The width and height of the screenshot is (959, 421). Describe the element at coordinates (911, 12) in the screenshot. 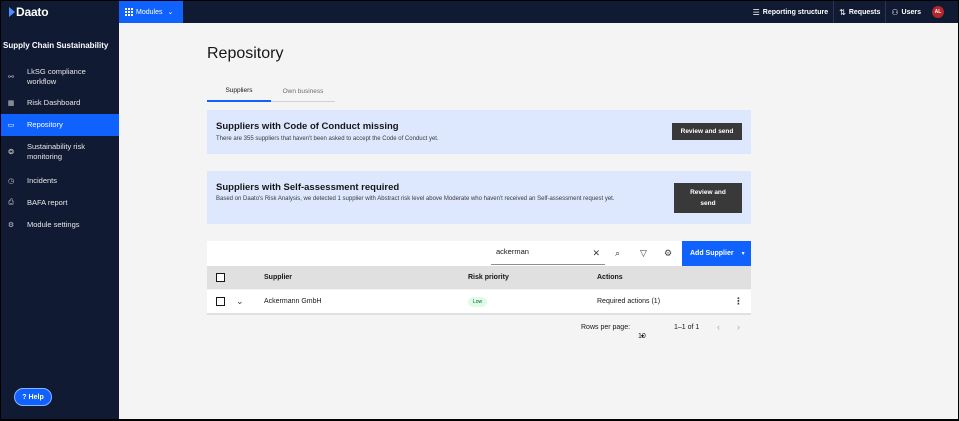

I see `users-label: Users` at that location.